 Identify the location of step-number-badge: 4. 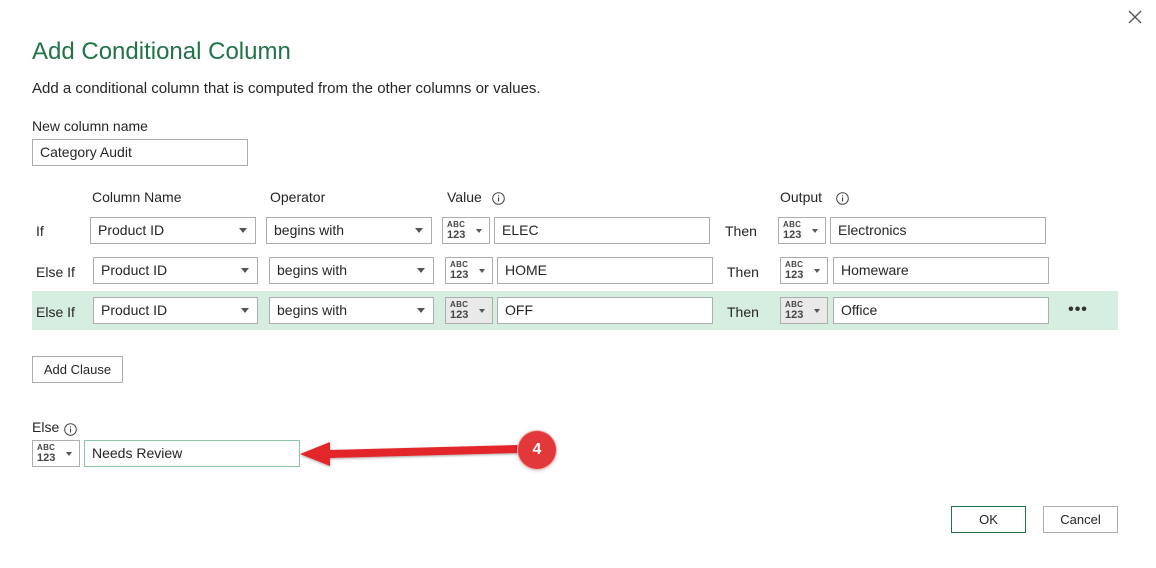
(537, 450).